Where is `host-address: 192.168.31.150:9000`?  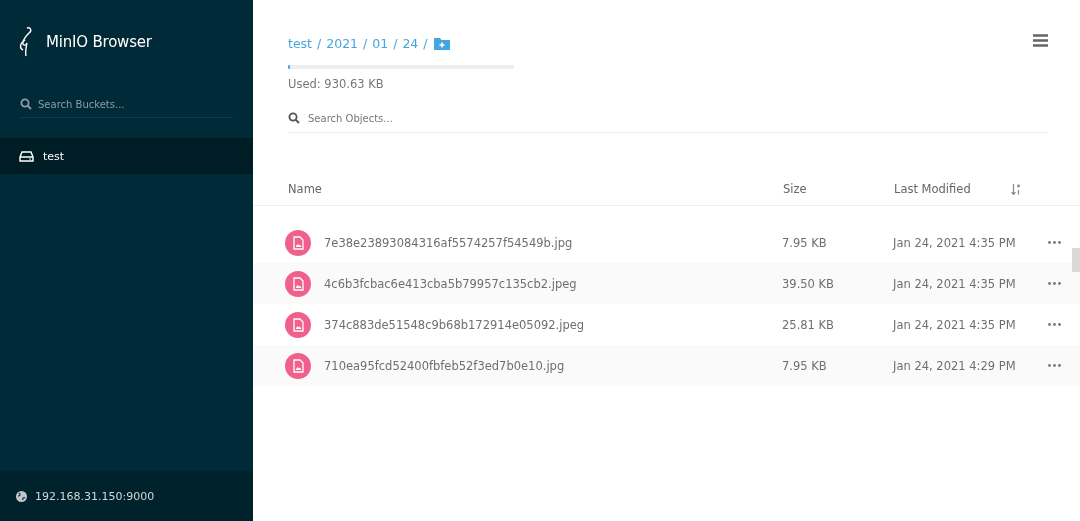 host-address: 192.168.31.150:9000 is located at coordinates (95, 496).